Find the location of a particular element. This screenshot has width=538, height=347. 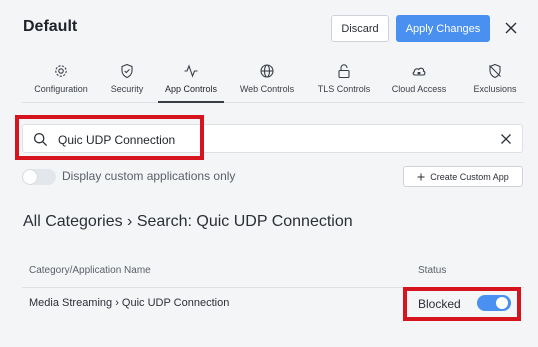

tab-security: Security is located at coordinates (127, 83).